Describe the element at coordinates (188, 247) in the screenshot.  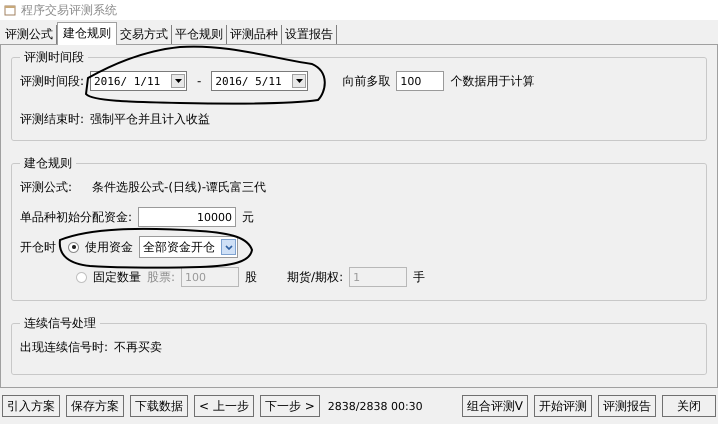
I see `dropdown: 全部资金开仓` at that location.